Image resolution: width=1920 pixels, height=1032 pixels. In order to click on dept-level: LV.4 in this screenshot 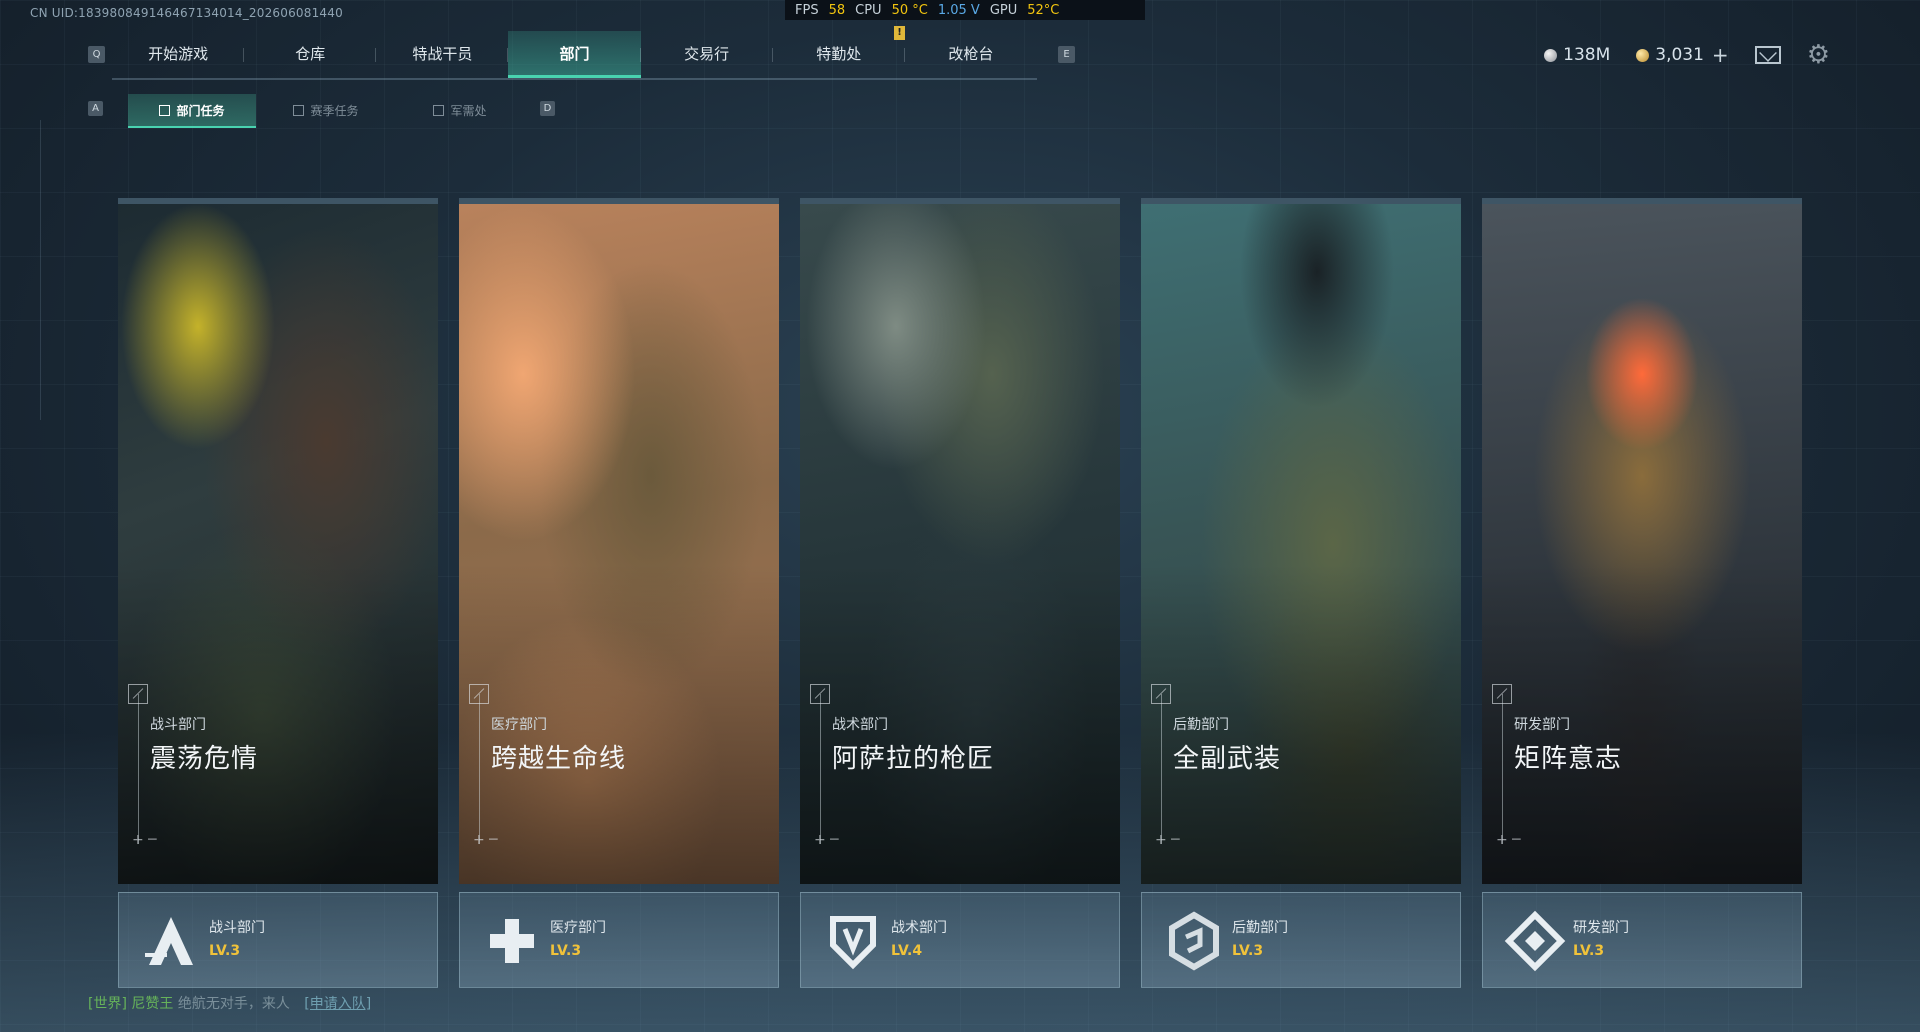, I will do `click(907, 951)`.